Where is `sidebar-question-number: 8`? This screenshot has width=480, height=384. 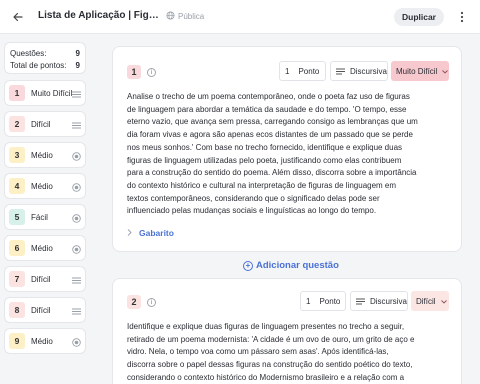 sidebar-question-number: 8 is located at coordinates (17, 310).